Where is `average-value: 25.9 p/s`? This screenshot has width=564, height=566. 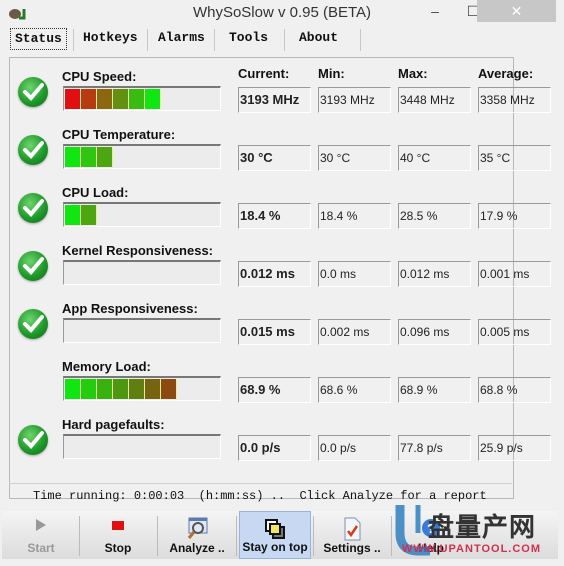 average-value: 25.9 p/s is located at coordinates (514, 448).